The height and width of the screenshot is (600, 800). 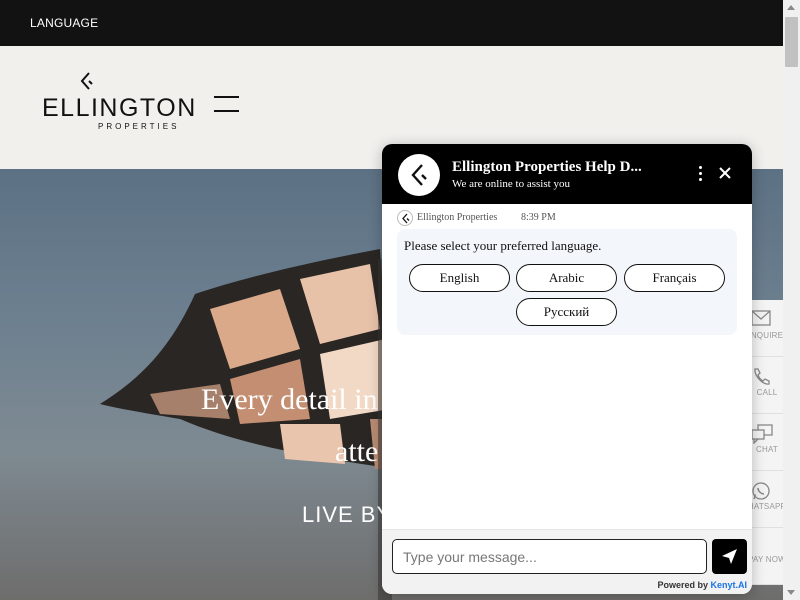 What do you see at coordinates (64, 23) in the screenshot?
I see `language-selector: LANGUAGE` at bounding box center [64, 23].